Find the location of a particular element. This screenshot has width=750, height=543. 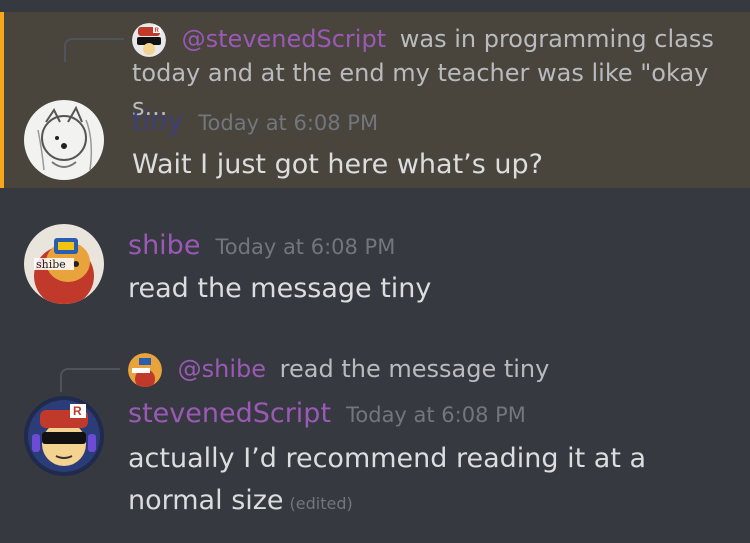

edited-label: (edited) is located at coordinates (321, 503).